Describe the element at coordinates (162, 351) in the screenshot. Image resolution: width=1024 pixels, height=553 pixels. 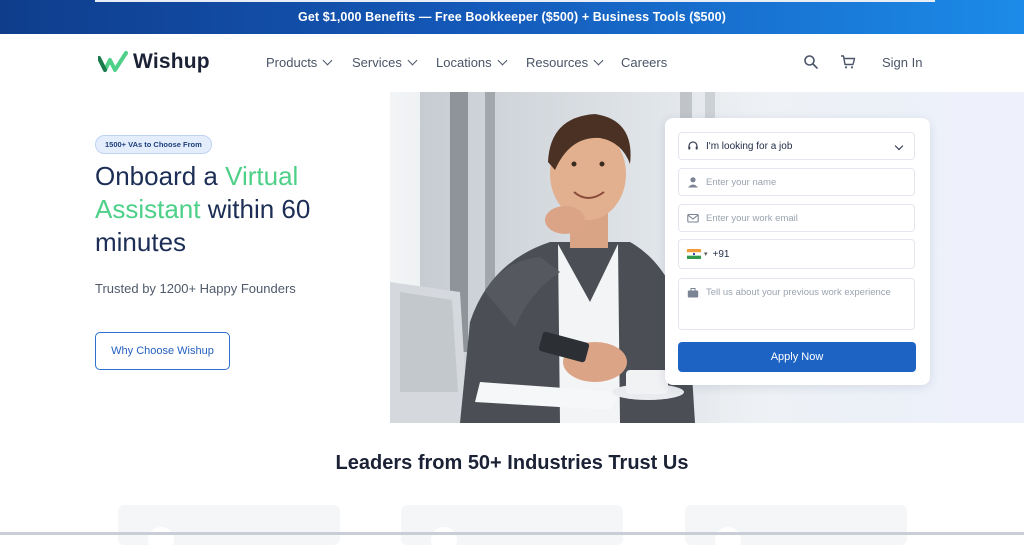
I see `why-choose-button: Why Choose Wishup` at that location.